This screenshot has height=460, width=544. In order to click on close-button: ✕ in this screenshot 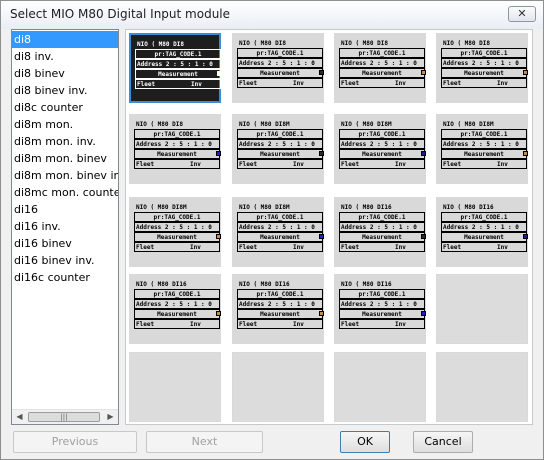, I will do `click(522, 14)`.